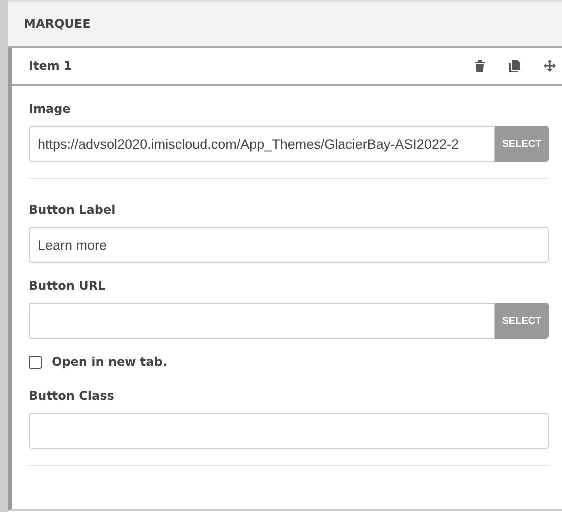 This screenshot has height=512, width=562. I want to click on move-icon, so click(550, 66).